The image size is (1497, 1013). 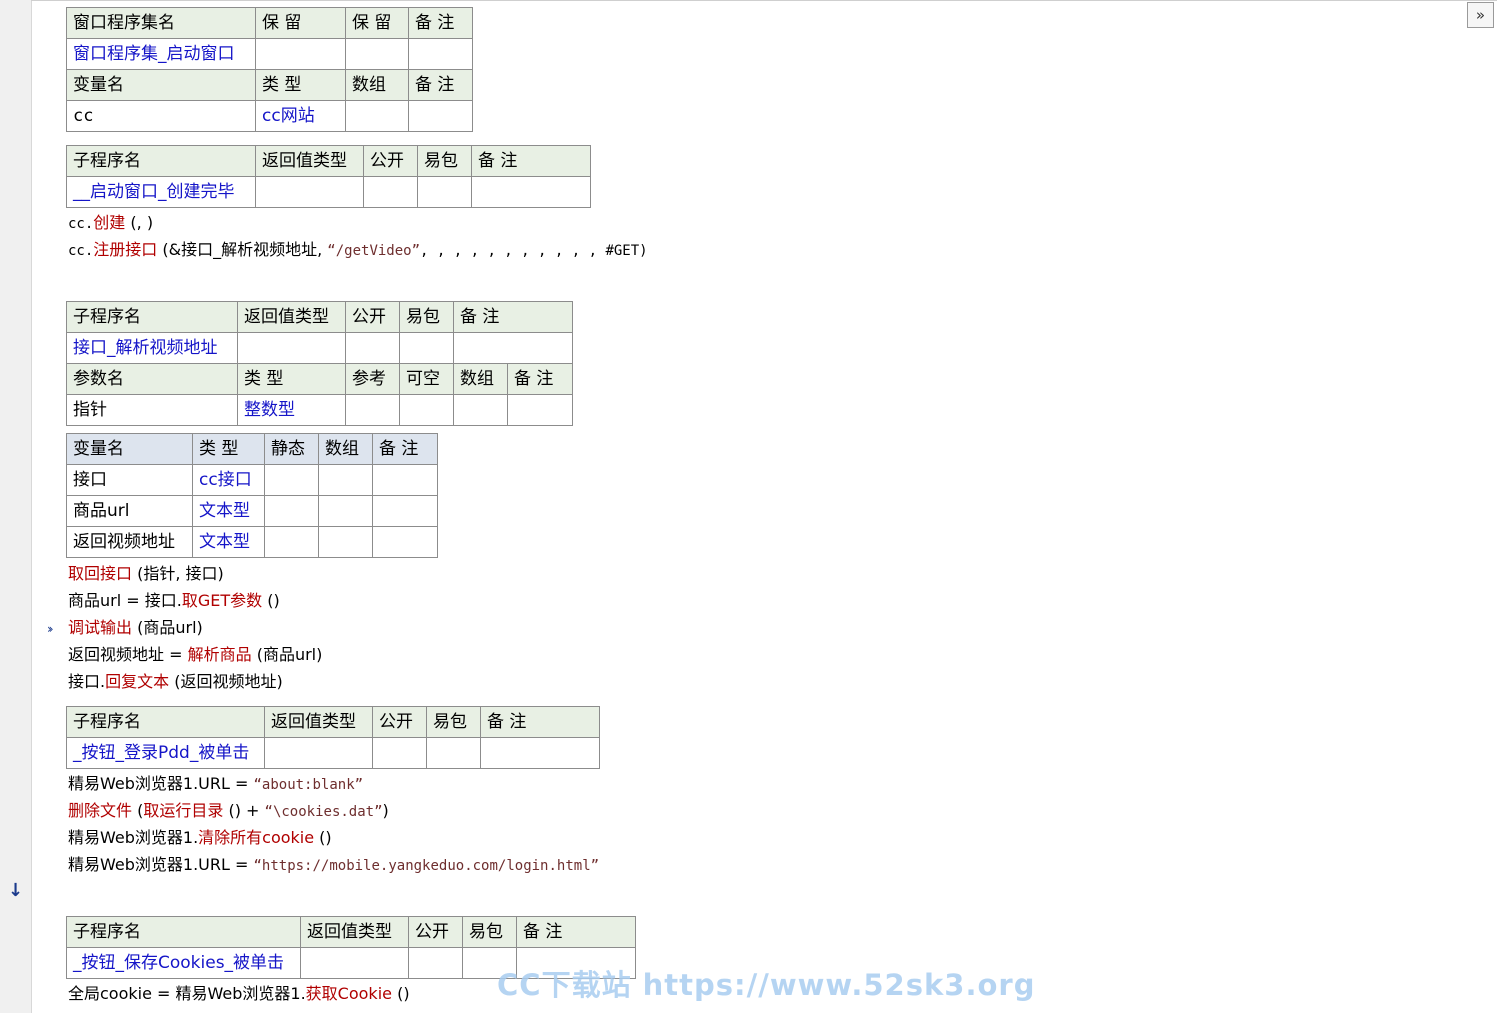 What do you see at coordinates (453, 722) in the screenshot?
I see `header-cell: 易包` at bounding box center [453, 722].